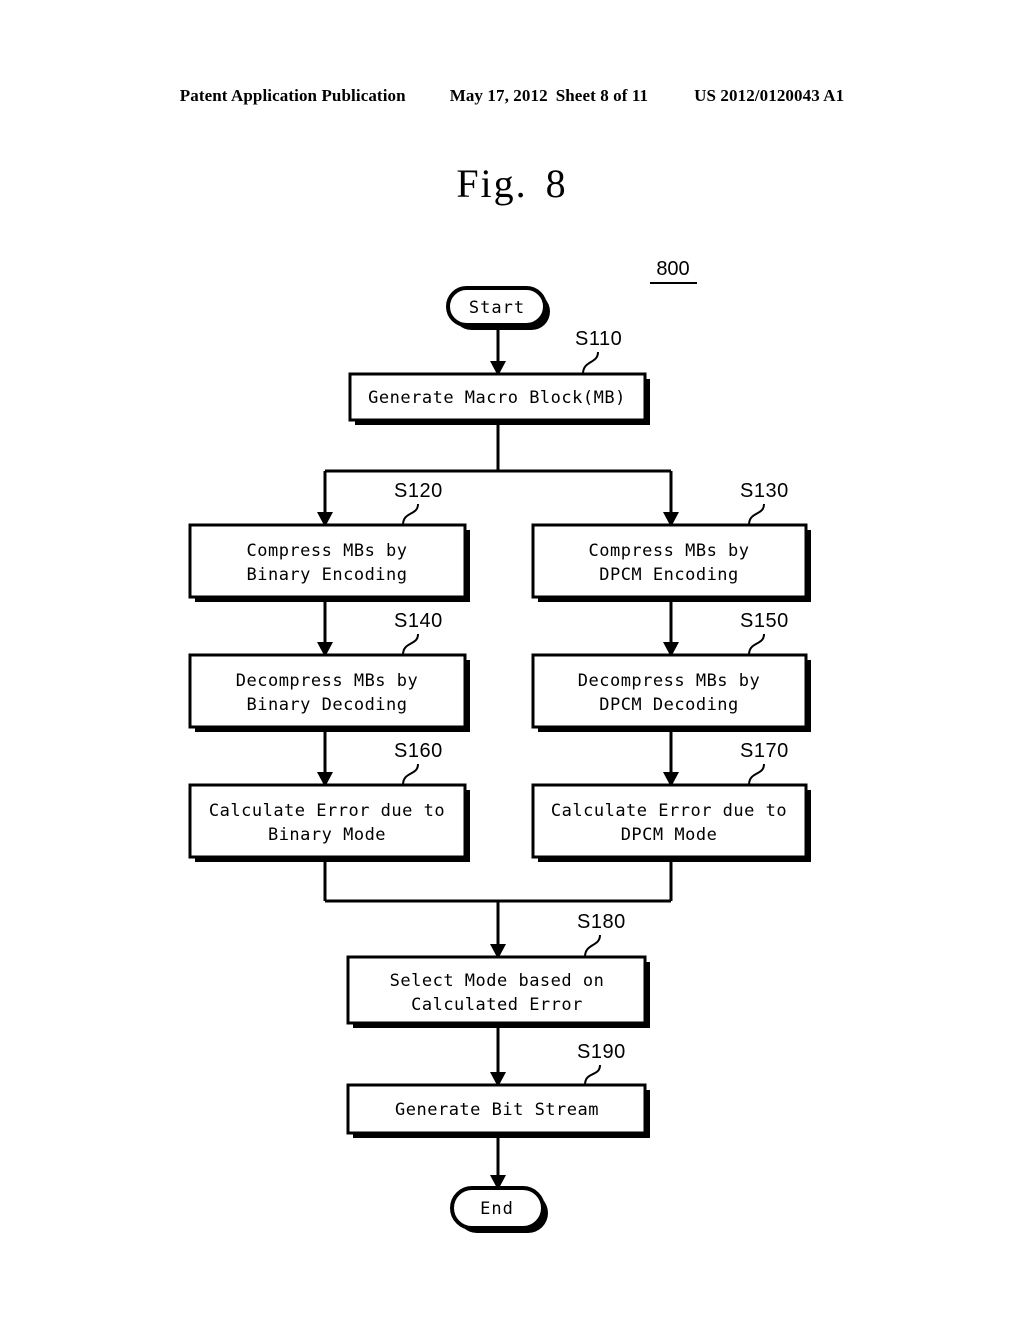 This screenshot has height=1320, width=1024. Describe the element at coordinates (669, 705) in the screenshot. I see `node-s150-line-1: DPCM Decoding` at that location.